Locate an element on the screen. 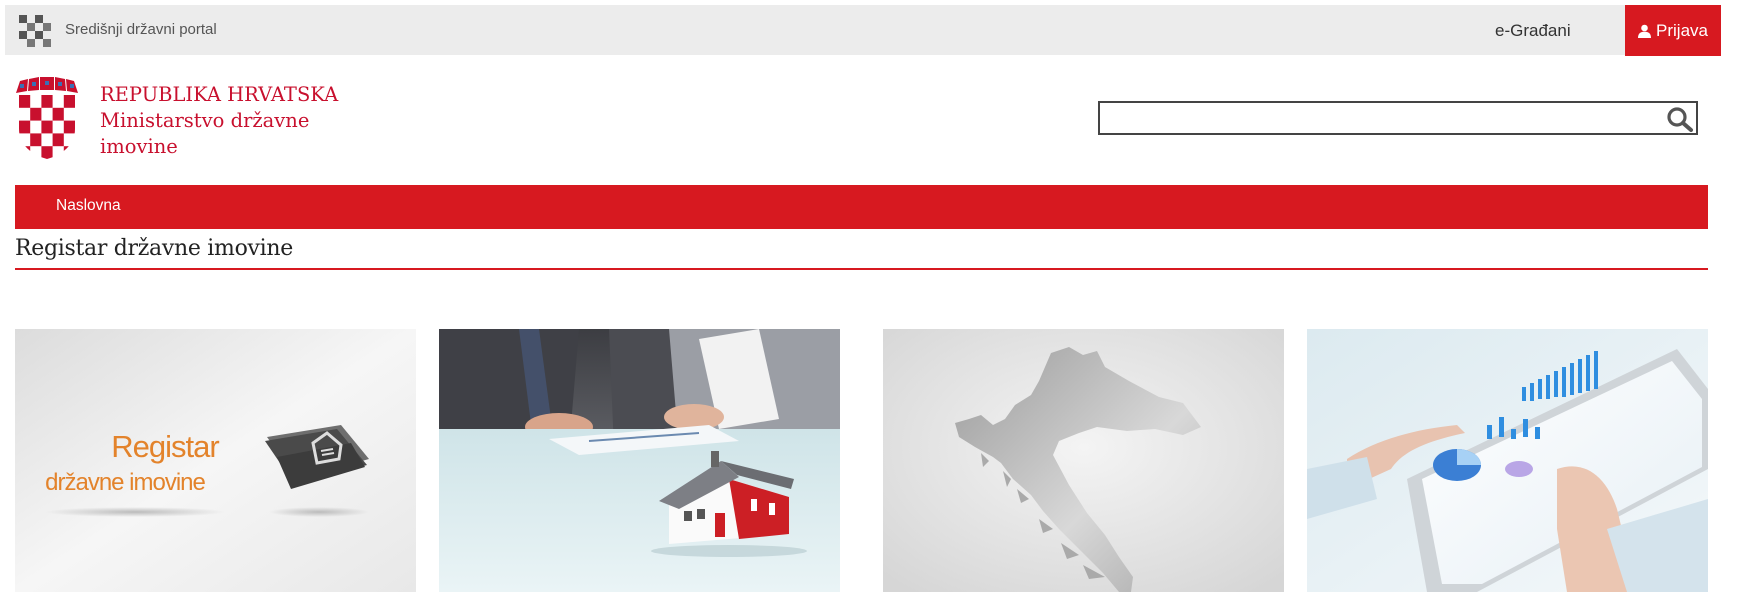 The image size is (1740, 592). tile-house-contract is located at coordinates (639, 460).